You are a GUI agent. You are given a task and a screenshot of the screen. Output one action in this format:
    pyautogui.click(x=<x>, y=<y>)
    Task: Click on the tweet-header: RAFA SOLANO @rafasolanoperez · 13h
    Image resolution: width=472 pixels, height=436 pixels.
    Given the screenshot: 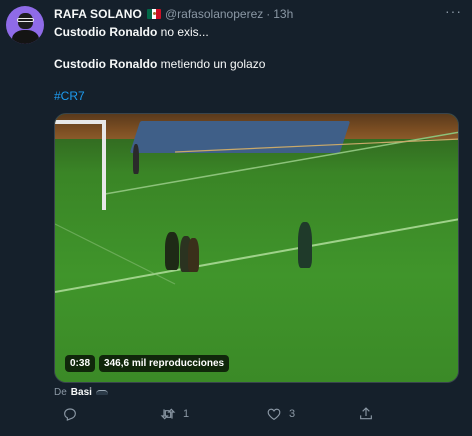 What is the action you would take?
    pyautogui.click(x=173, y=14)
    